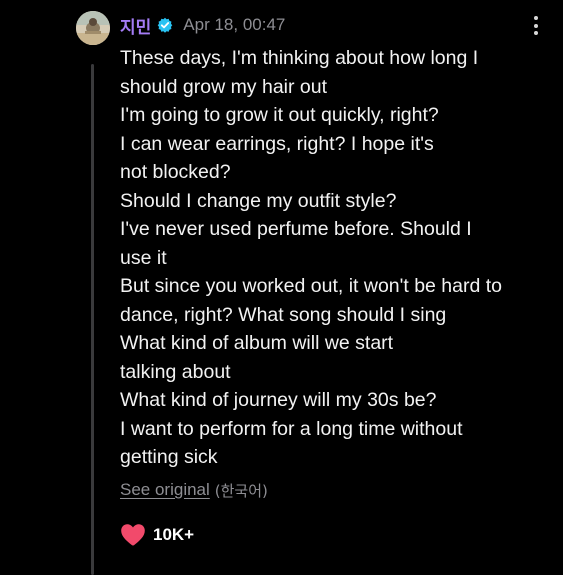  I want to click on like-row: 10K+, so click(157, 535).